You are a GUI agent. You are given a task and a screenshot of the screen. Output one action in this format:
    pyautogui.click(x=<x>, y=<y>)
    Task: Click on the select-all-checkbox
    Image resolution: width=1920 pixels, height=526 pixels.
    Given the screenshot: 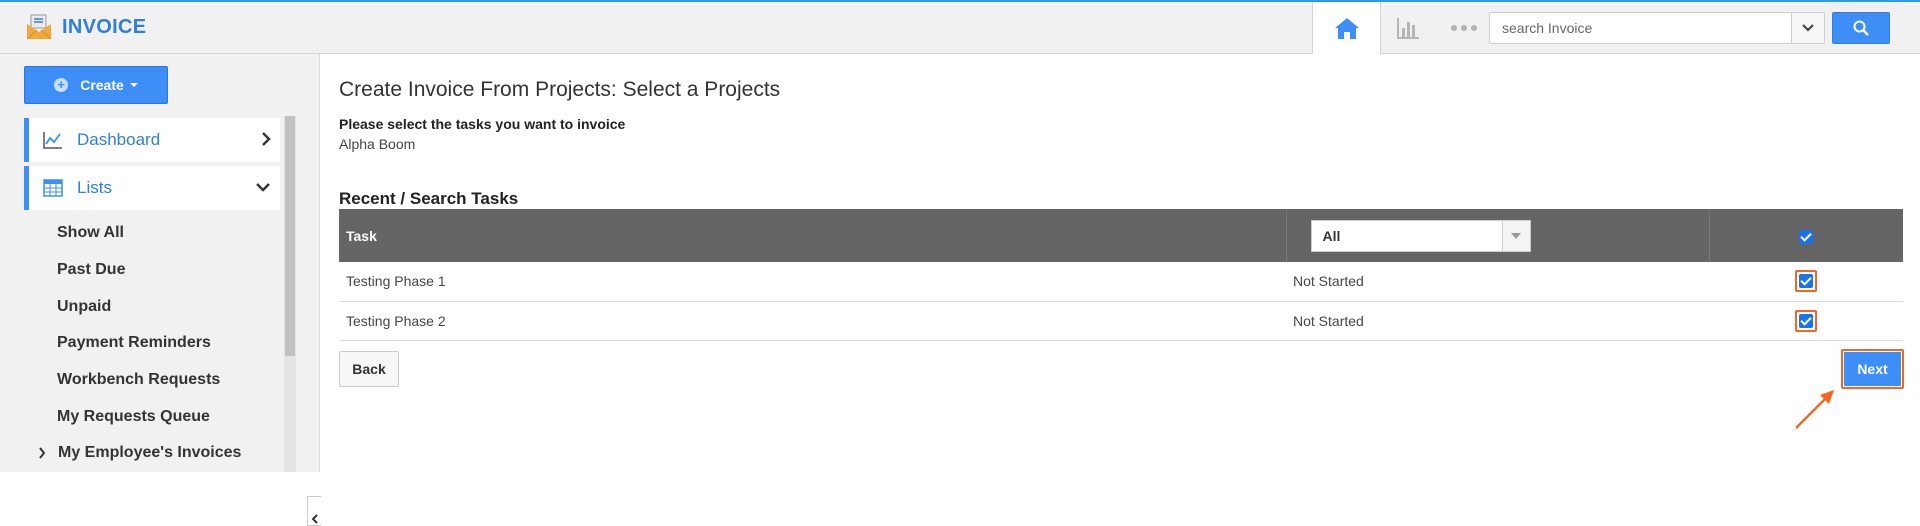 What is the action you would take?
    pyautogui.click(x=1806, y=236)
    